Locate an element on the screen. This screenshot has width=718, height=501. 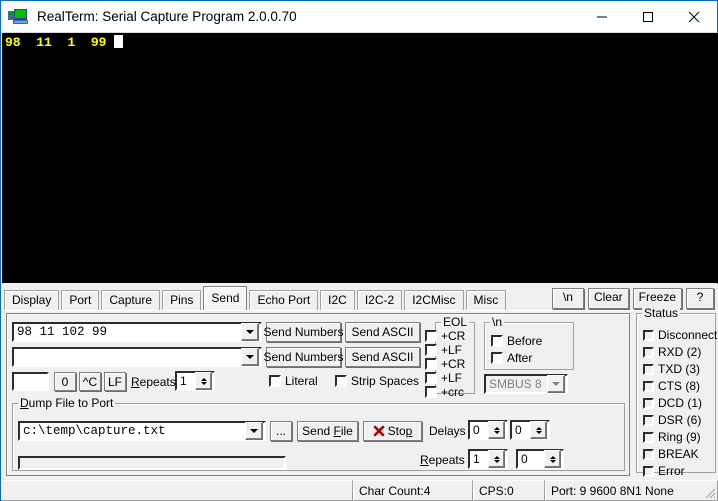
send-repeats-label: Repeats is located at coordinates (153, 382).